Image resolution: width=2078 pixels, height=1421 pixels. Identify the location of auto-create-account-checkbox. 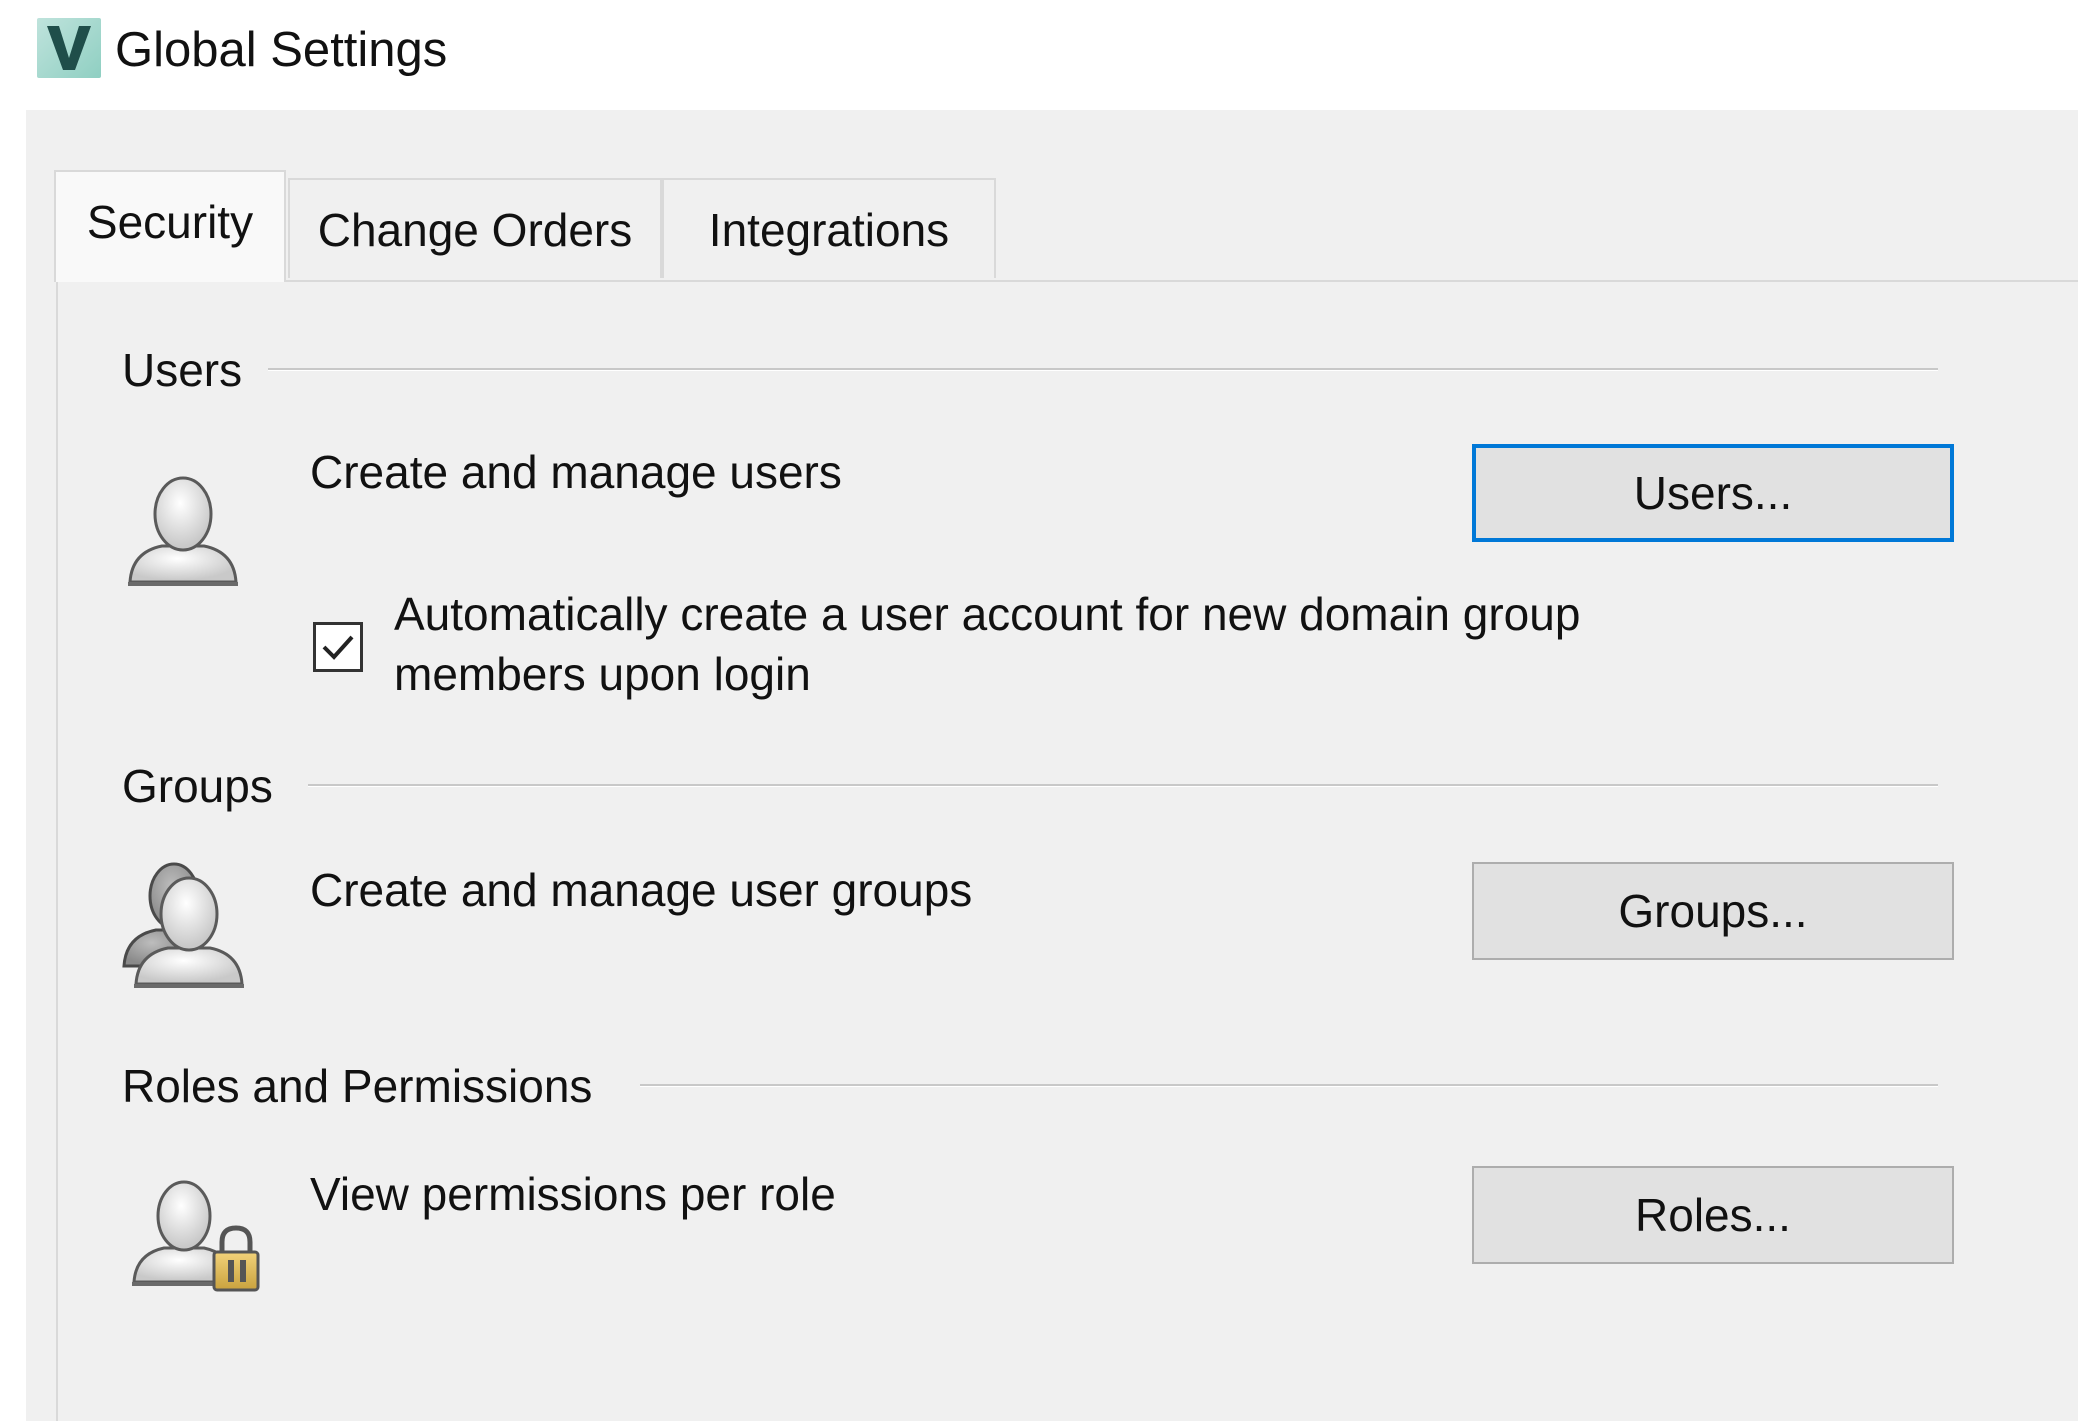
(338, 647).